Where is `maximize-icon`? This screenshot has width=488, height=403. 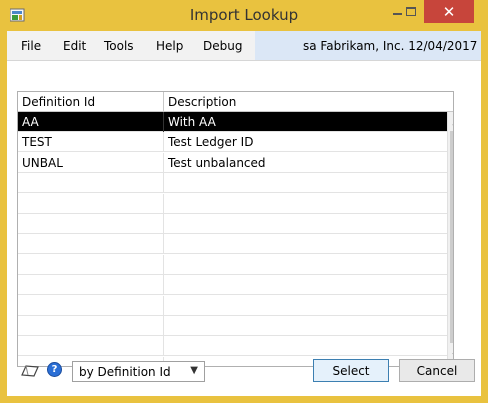
maximize-icon is located at coordinates (411, 11).